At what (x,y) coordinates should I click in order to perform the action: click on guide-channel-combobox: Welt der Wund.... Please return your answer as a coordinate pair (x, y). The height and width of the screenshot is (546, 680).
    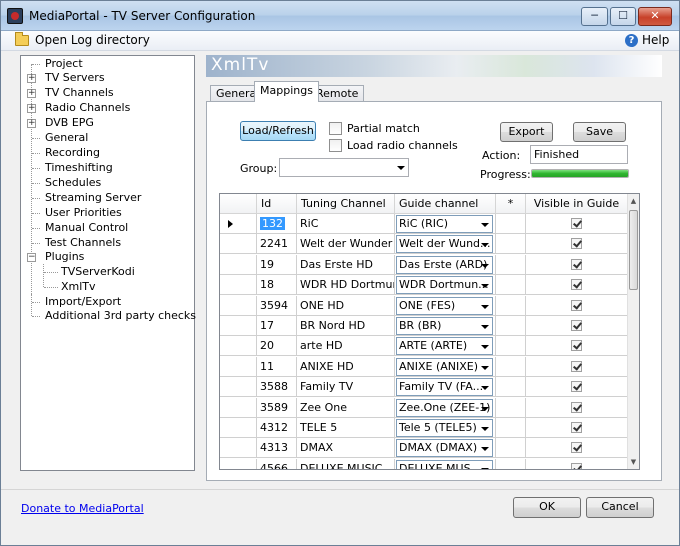
    Looking at the image, I should click on (444, 244).